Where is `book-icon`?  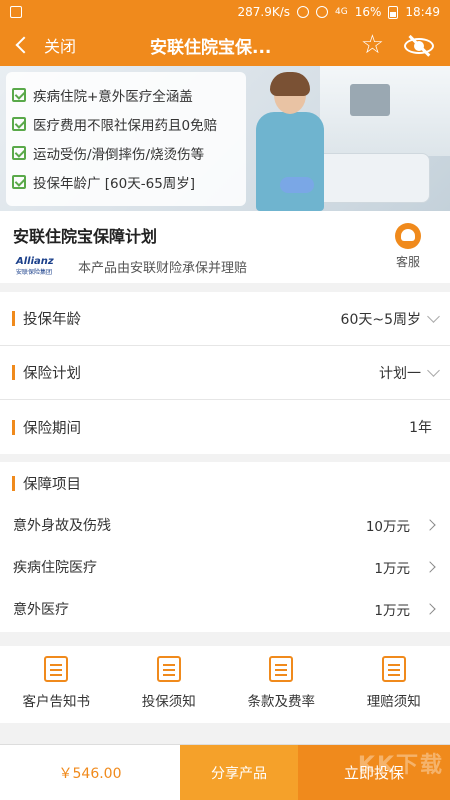 book-icon is located at coordinates (56, 669).